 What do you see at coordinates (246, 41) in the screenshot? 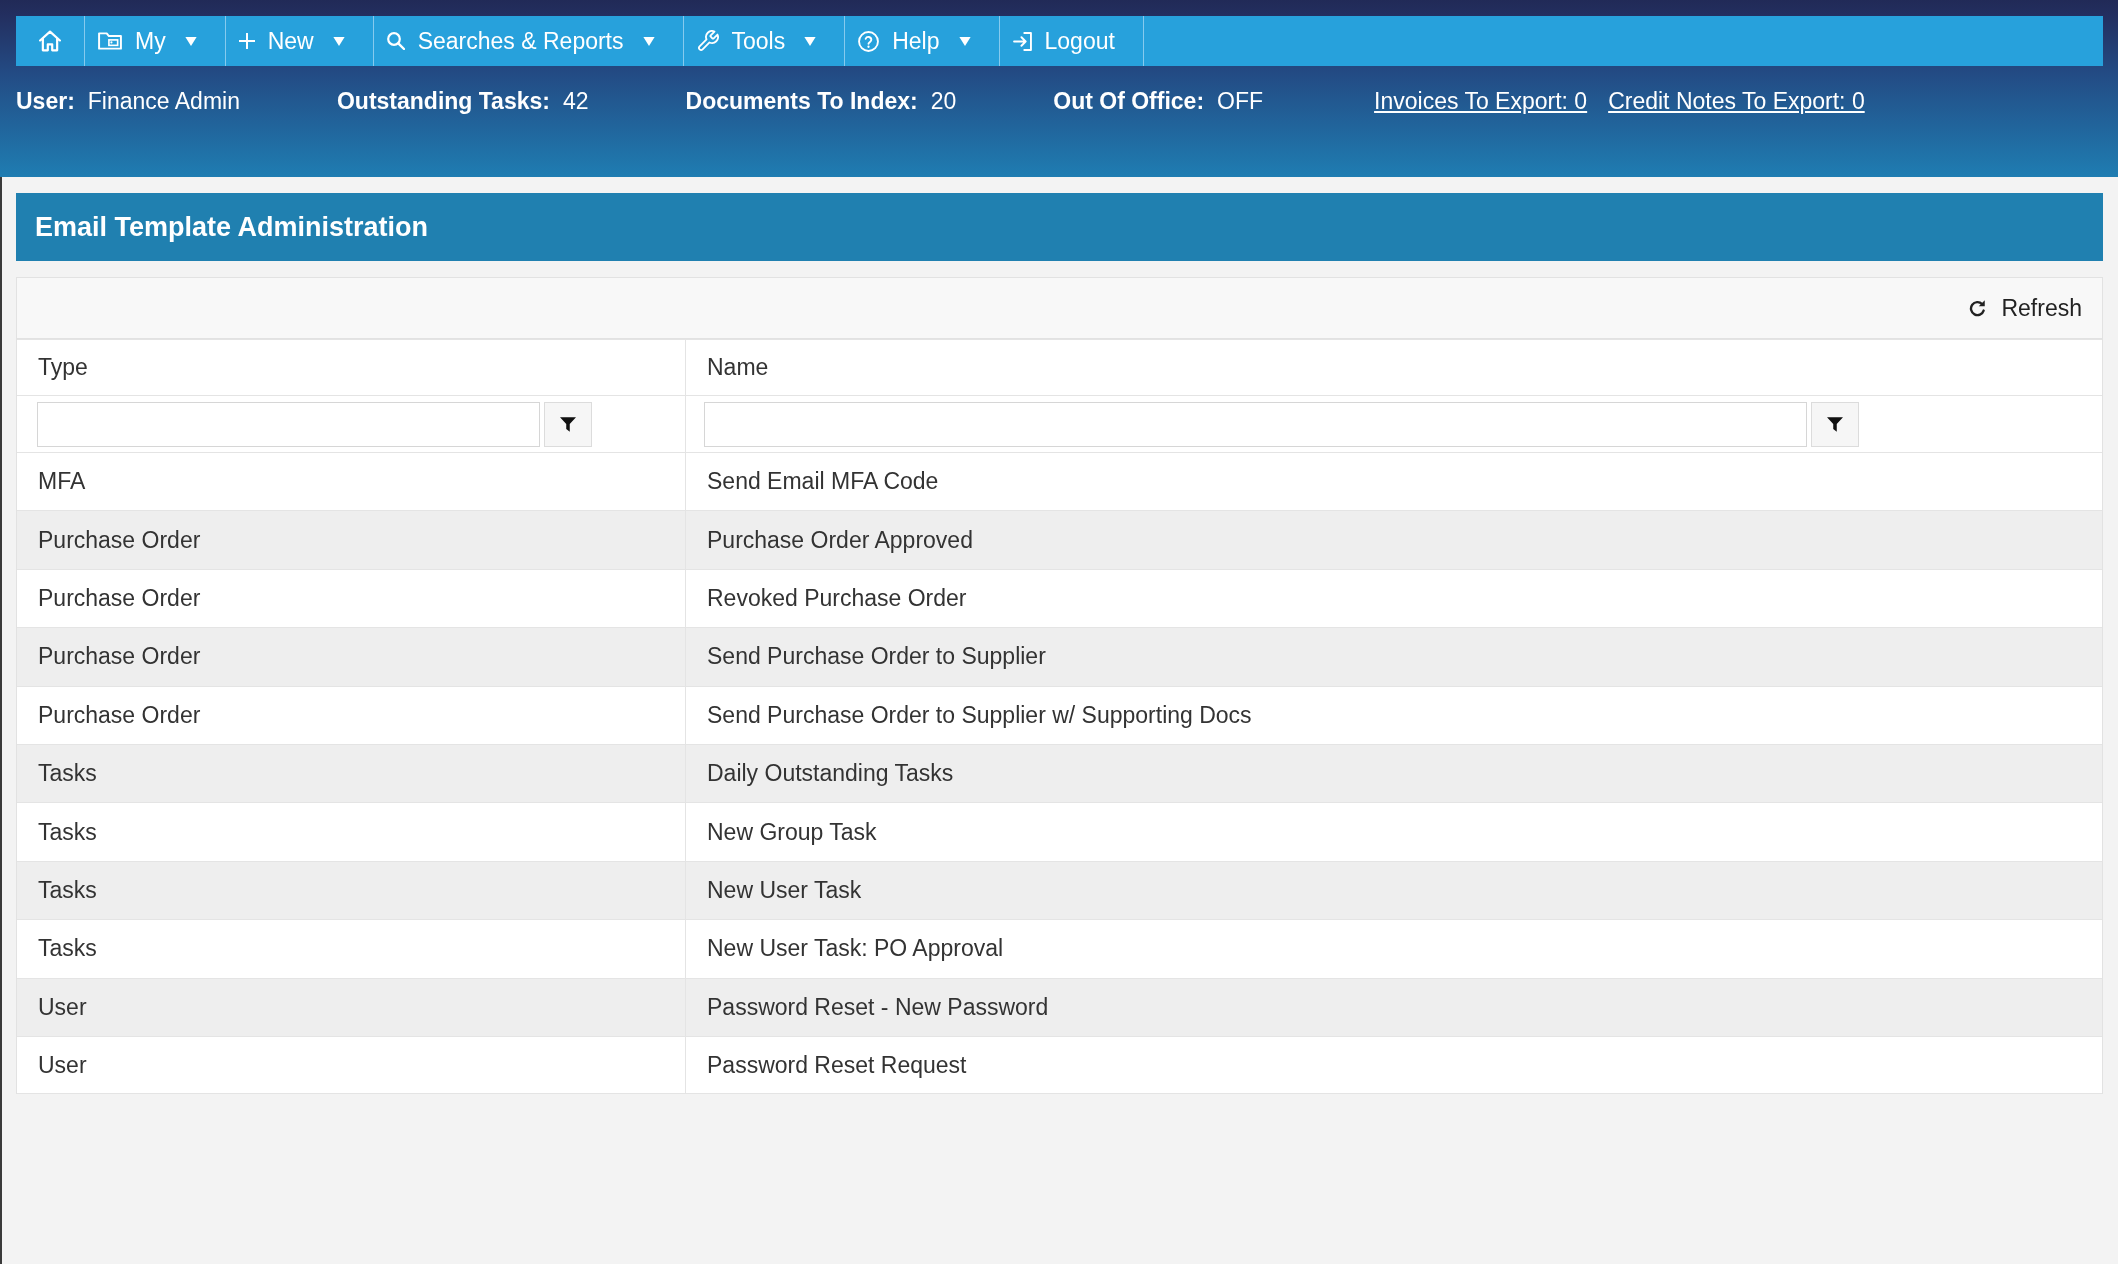
I see `plus-icon` at bounding box center [246, 41].